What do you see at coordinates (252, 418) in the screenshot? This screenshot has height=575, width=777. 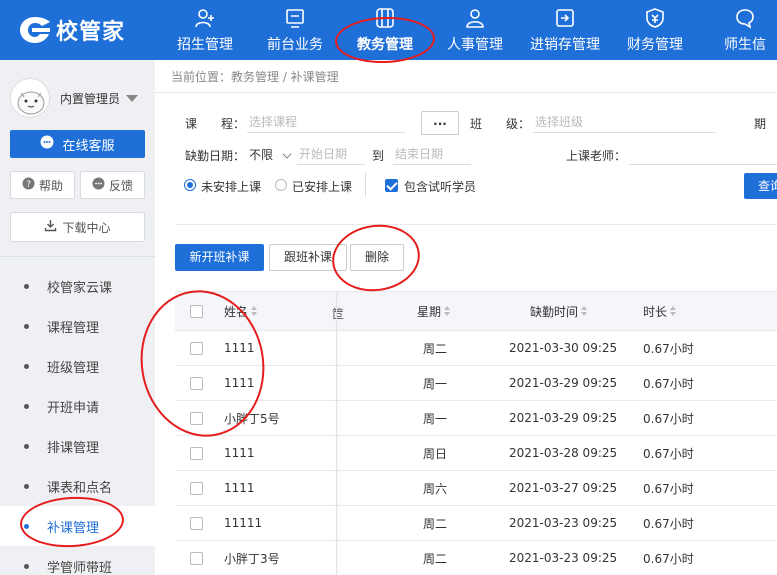 I see `cell-name: 小胖丁5号` at bounding box center [252, 418].